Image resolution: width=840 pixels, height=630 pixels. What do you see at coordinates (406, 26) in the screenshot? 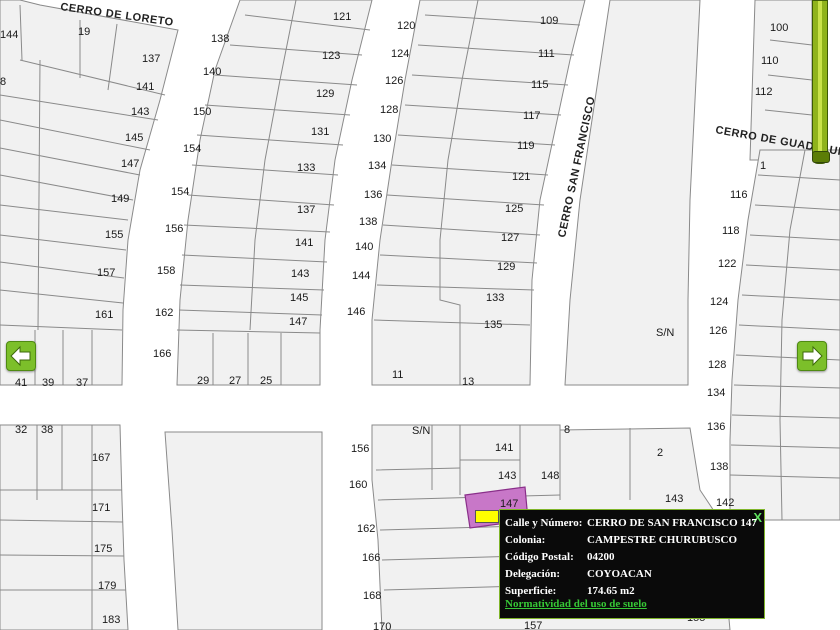
I see `lot-number: 120` at bounding box center [406, 26].